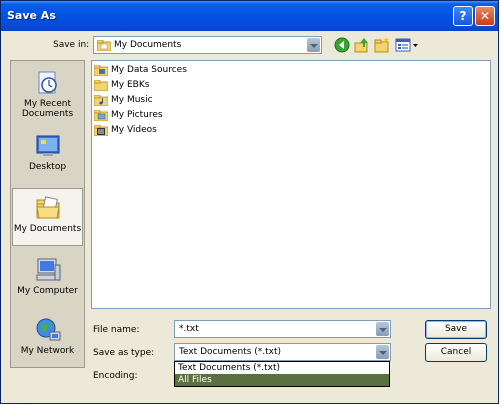 This screenshot has width=501, height=406. What do you see at coordinates (463, 16) in the screenshot?
I see `help-button: ?` at bounding box center [463, 16].